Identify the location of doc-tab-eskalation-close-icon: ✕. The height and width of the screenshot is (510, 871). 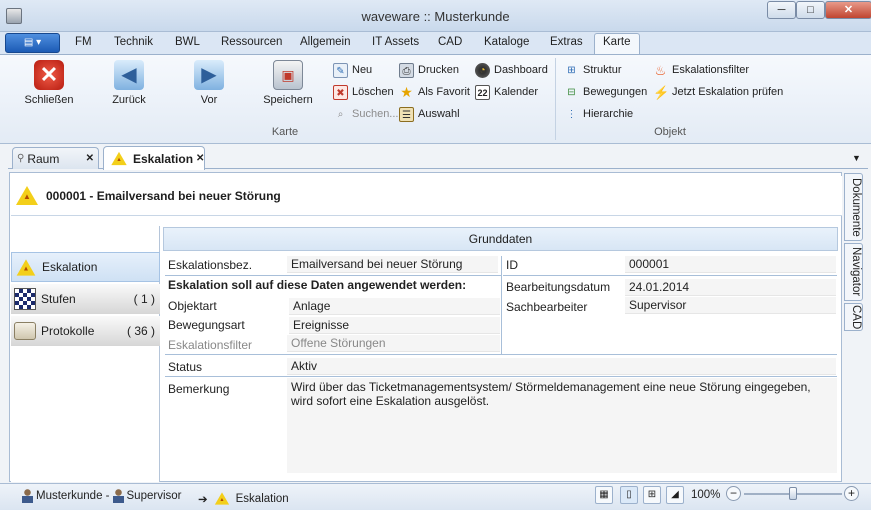
(200, 158).